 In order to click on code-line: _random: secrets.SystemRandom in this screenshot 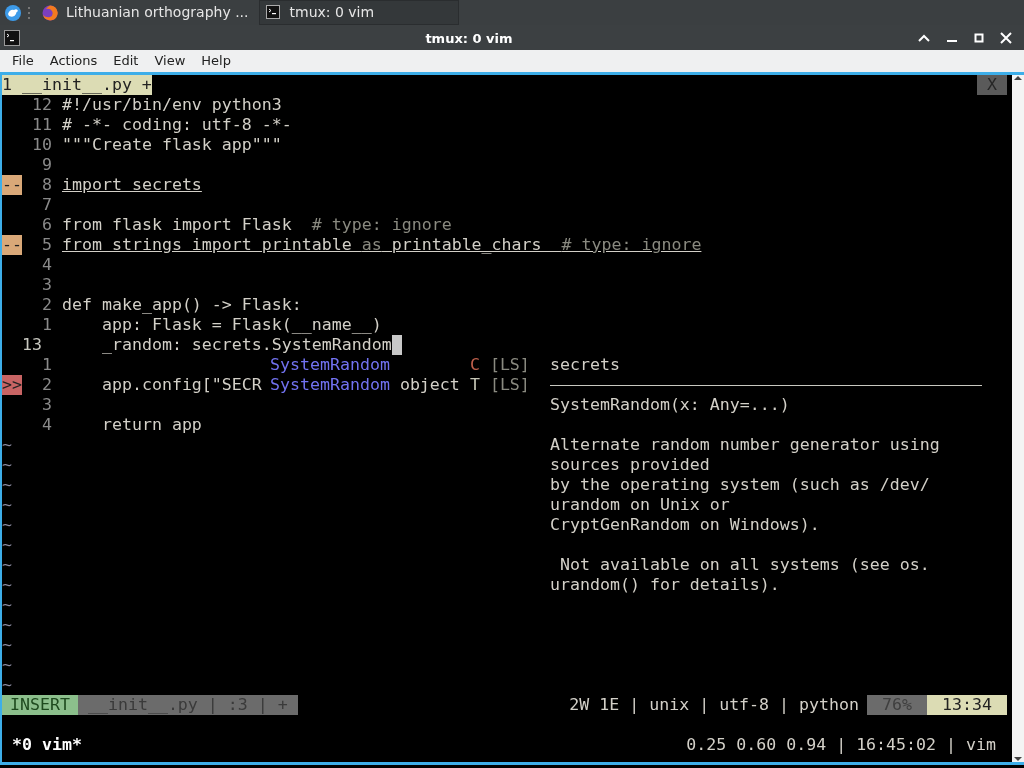, I will do `click(246, 345)`.